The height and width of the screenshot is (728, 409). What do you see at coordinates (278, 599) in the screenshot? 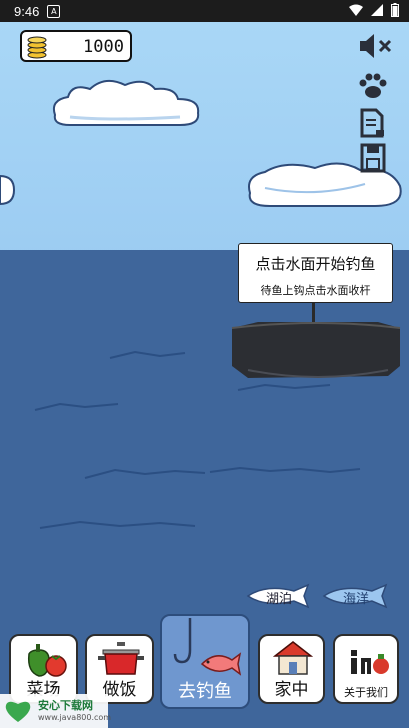
I see `location-label: 湖泊` at bounding box center [278, 599].